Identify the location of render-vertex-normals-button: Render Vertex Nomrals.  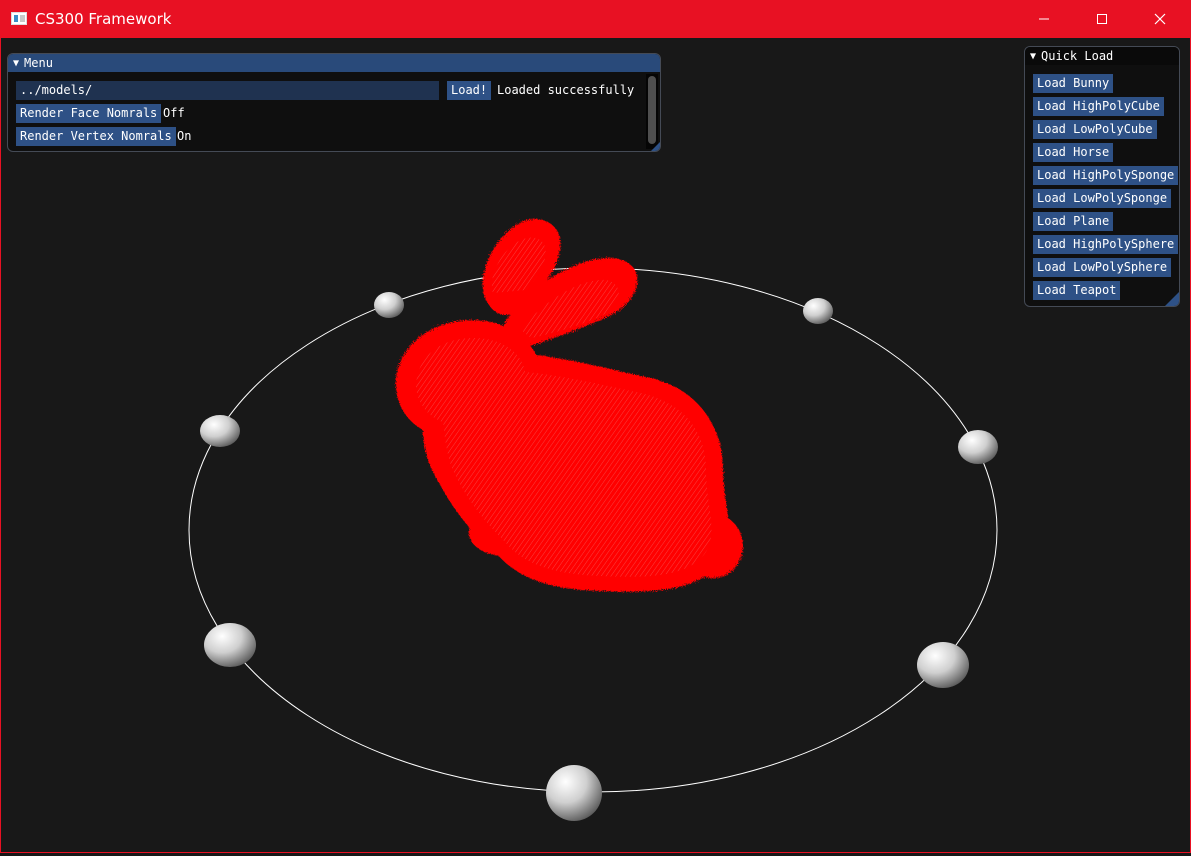
(96, 136).